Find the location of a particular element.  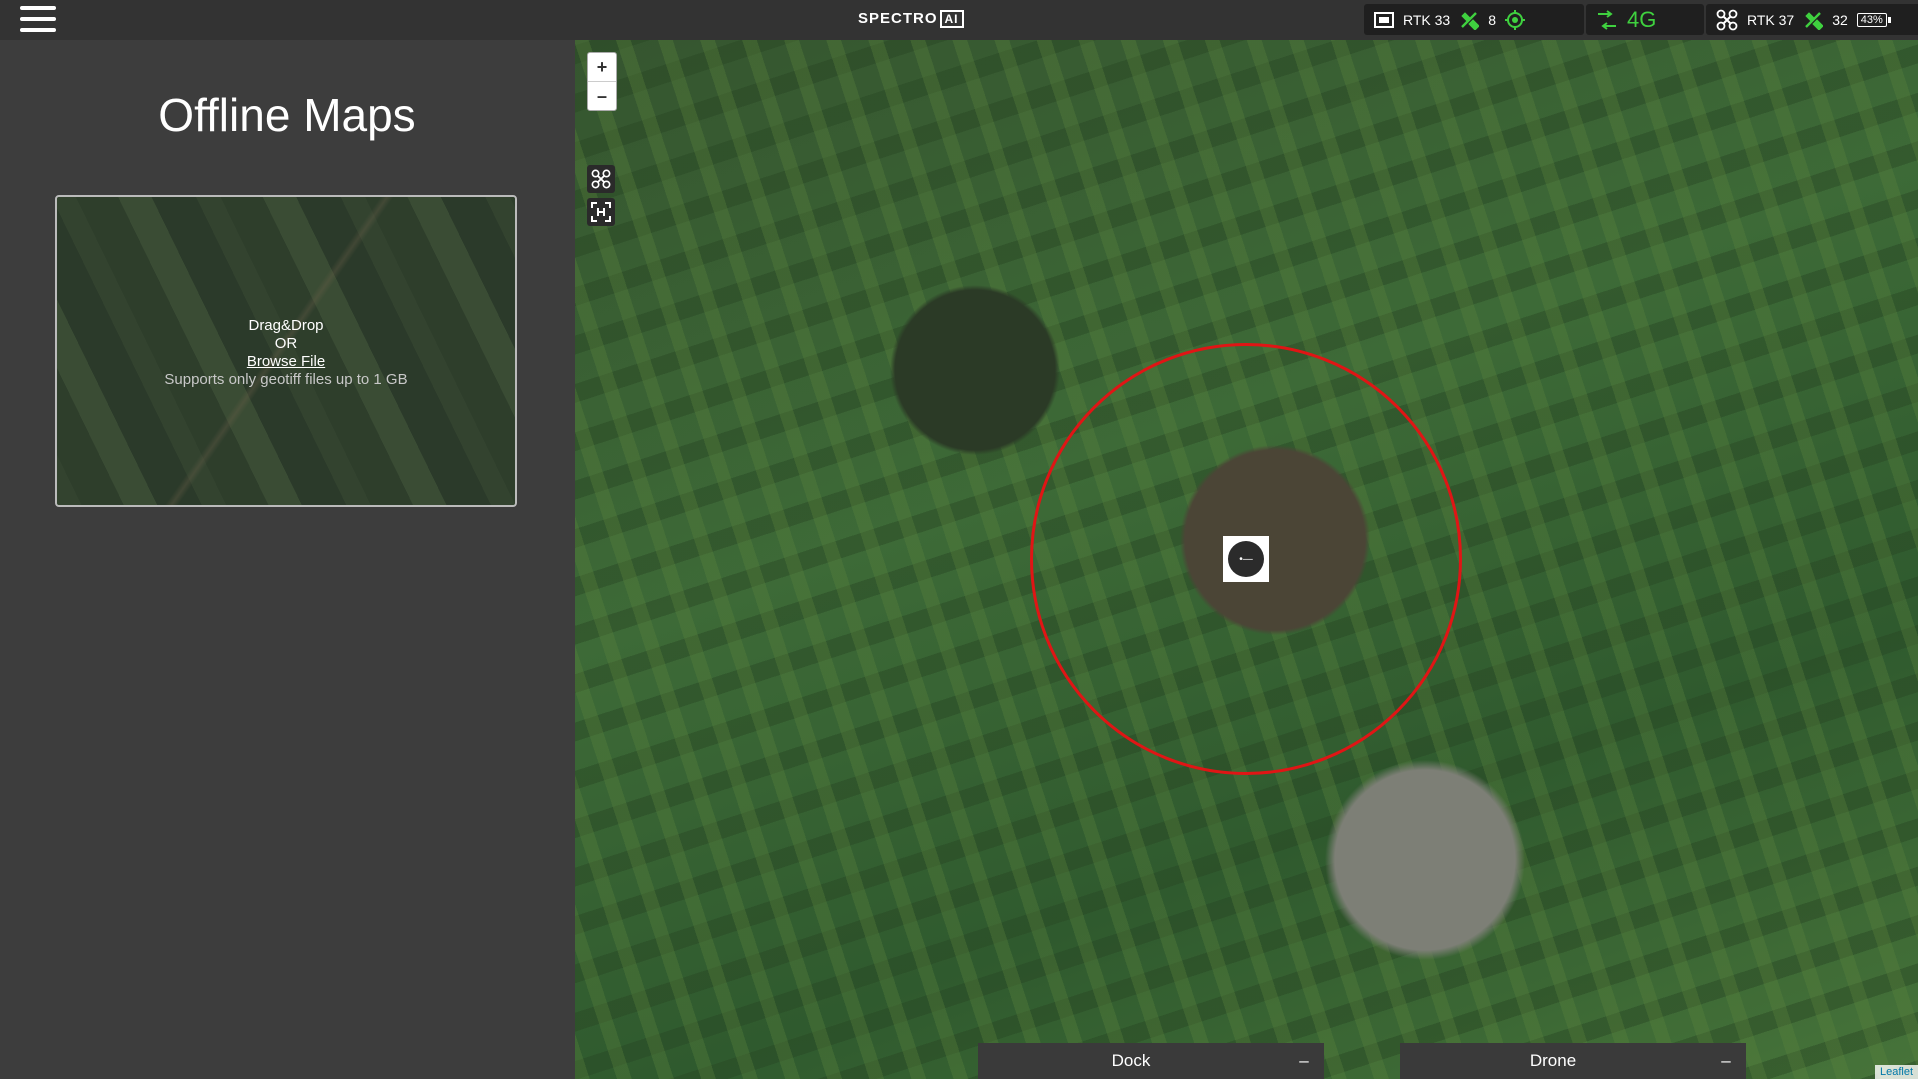

center-home-button is located at coordinates (601, 212).